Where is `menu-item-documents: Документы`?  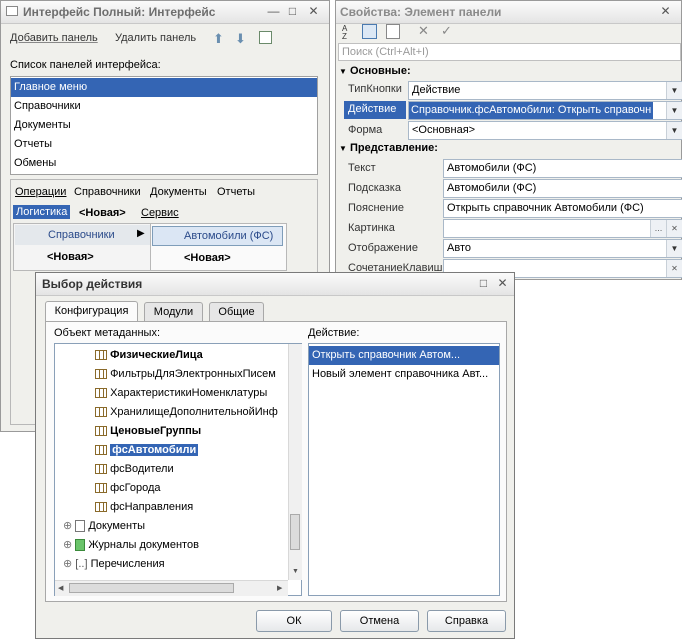
menu-item-documents: Документы is located at coordinates (178, 192).